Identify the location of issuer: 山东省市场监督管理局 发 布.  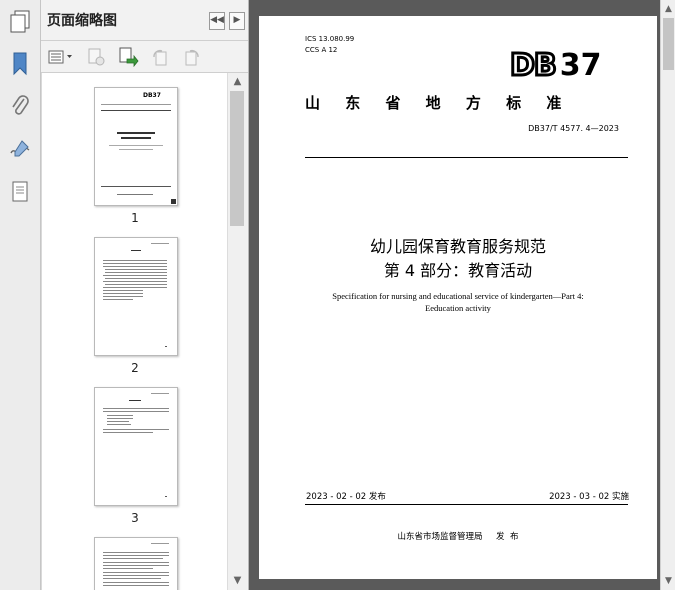
(458, 537).